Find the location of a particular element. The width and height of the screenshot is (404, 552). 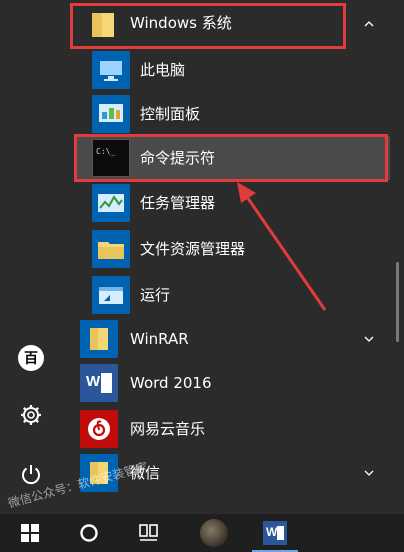

app-thumbnail is located at coordinates (213, 533).